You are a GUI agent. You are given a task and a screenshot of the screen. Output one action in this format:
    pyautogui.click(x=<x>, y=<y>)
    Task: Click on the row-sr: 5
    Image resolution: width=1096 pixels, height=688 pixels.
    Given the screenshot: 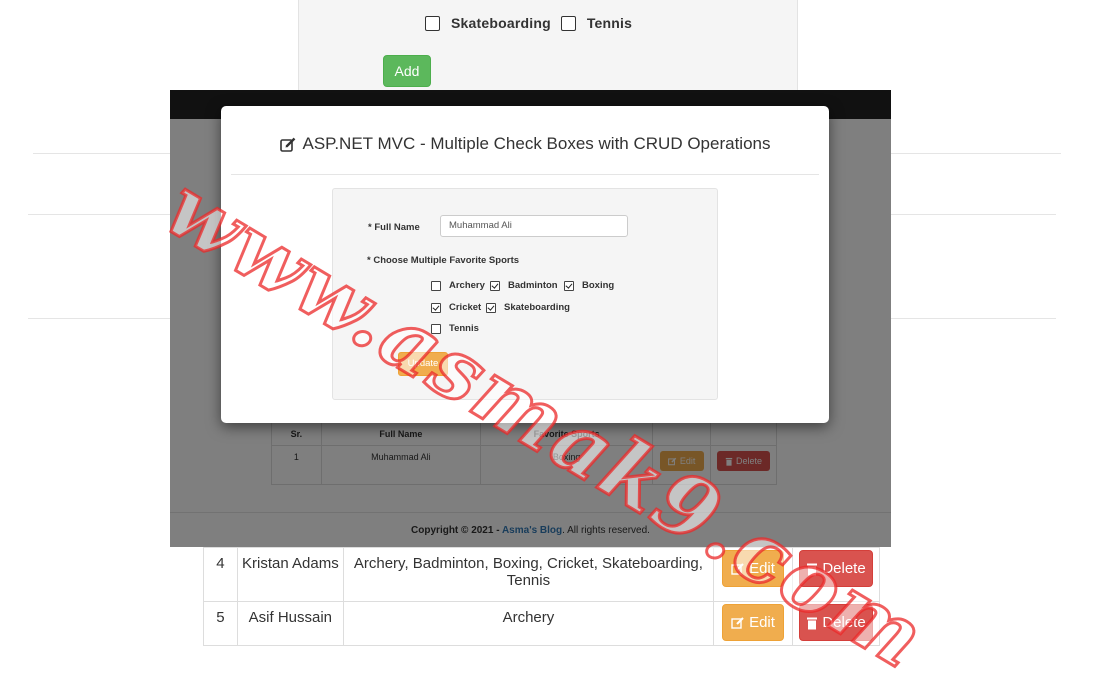 What is the action you would take?
    pyautogui.click(x=220, y=623)
    